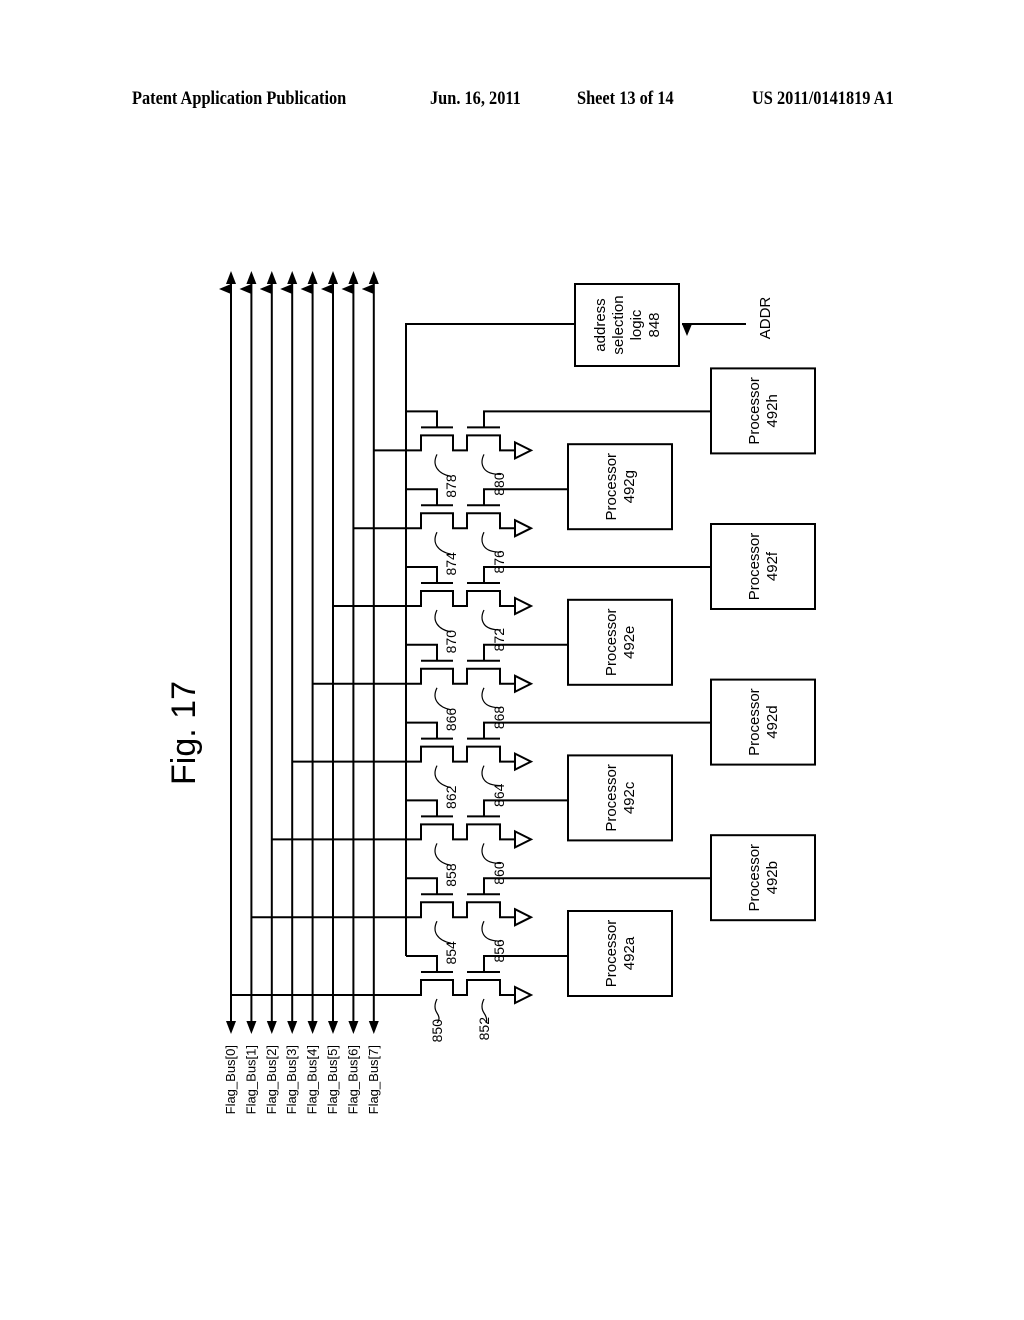 This screenshot has width=1024, height=1320. Describe the element at coordinates (460, 532) in the screenshot. I see `transistor-pair-6: 874 876` at that location.